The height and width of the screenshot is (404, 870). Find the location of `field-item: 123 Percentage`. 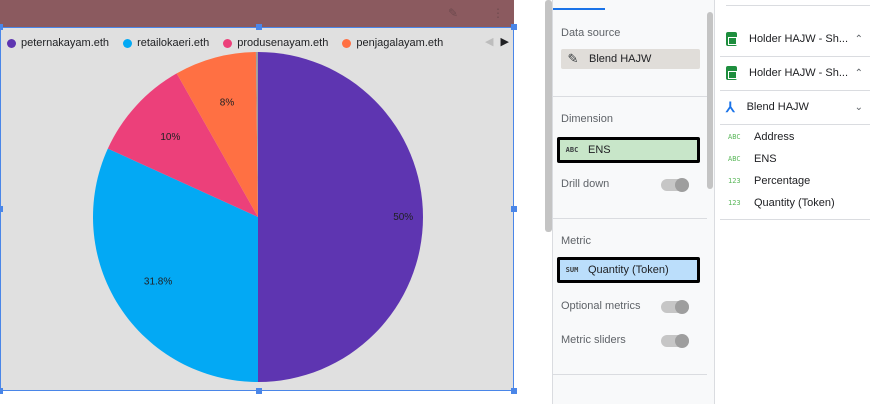

field-item: 123 Percentage is located at coordinates (769, 181).